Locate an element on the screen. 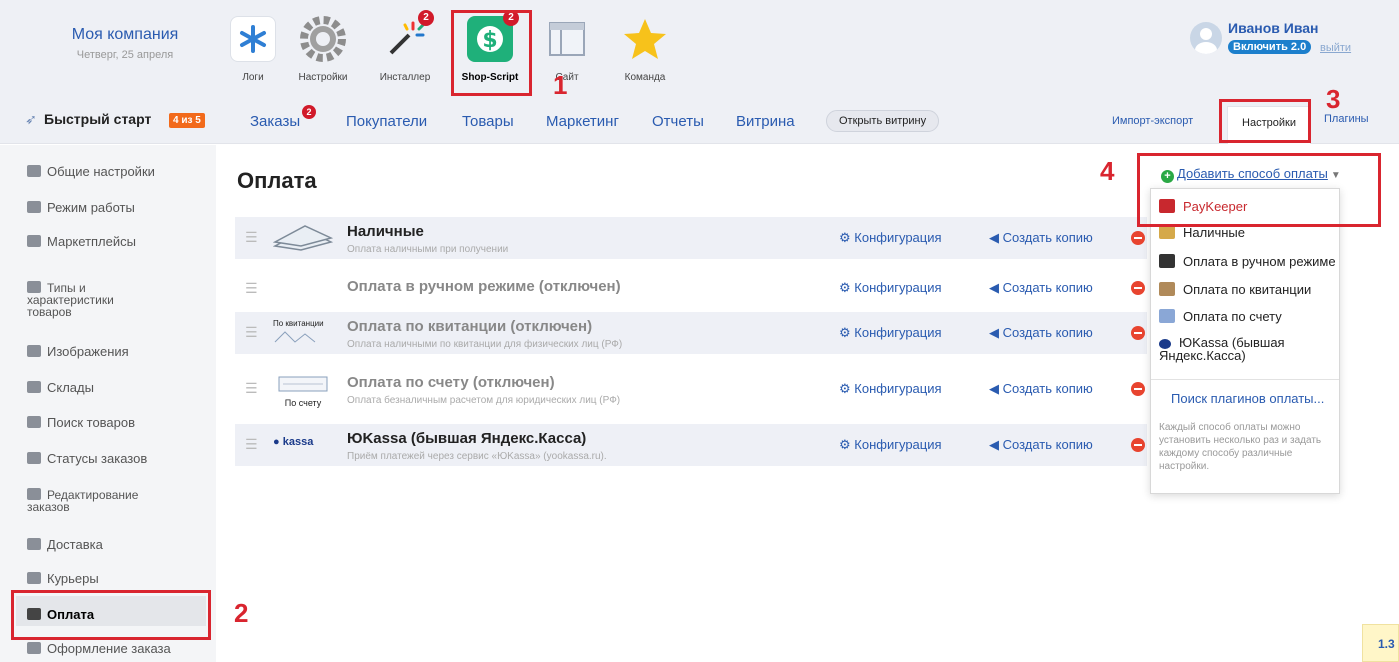 The height and width of the screenshot is (662, 1399). images-icon is located at coordinates (34, 351).